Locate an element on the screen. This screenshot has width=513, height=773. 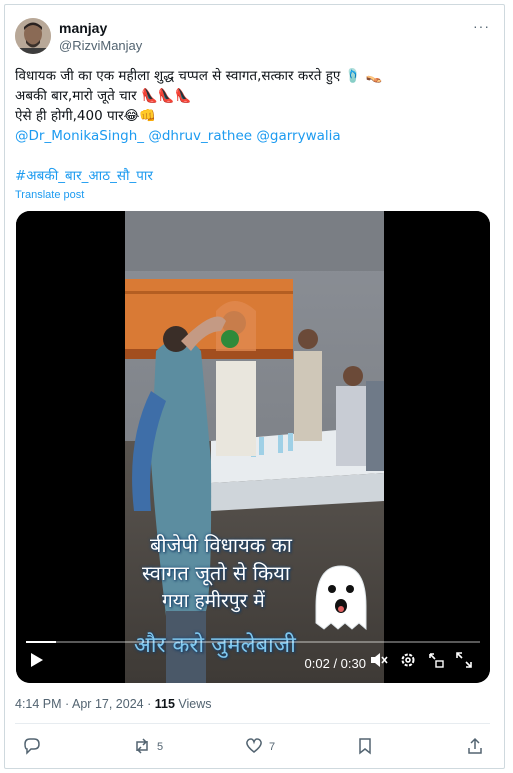
bookmark-icon is located at coordinates (365, 747).